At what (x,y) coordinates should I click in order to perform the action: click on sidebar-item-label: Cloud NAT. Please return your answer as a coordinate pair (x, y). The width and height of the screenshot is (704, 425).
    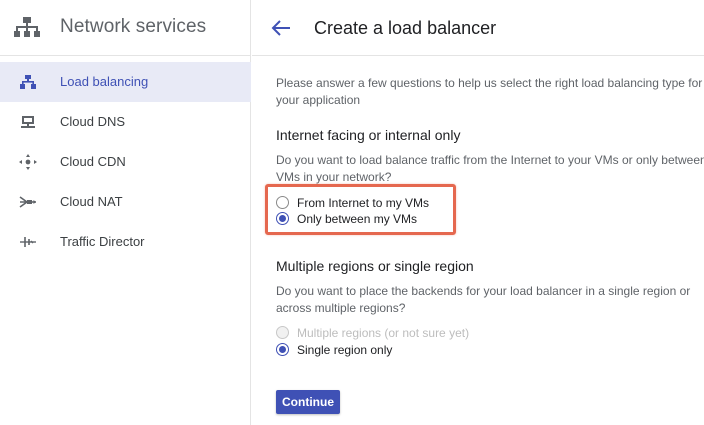
    Looking at the image, I should click on (91, 201).